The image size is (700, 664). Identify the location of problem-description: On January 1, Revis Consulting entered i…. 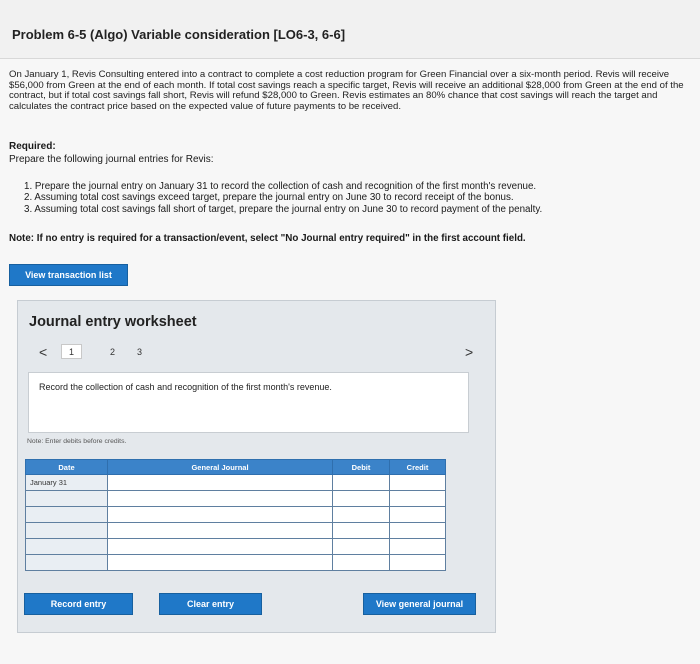
(346, 90).